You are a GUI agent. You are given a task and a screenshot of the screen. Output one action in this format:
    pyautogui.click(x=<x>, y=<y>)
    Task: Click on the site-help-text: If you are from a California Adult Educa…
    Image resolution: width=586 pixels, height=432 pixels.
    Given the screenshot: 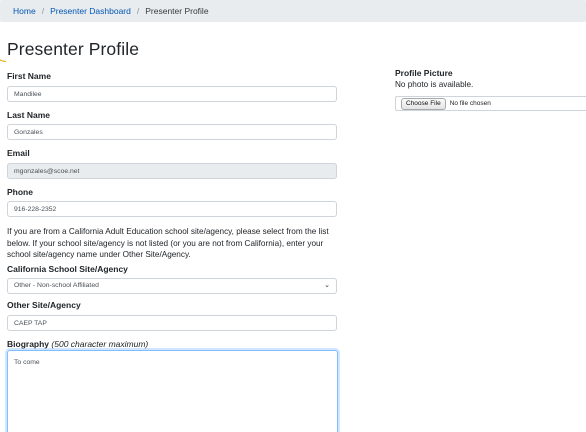 What is the action you would take?
    pyautogui.click(x=168, y=243)
    